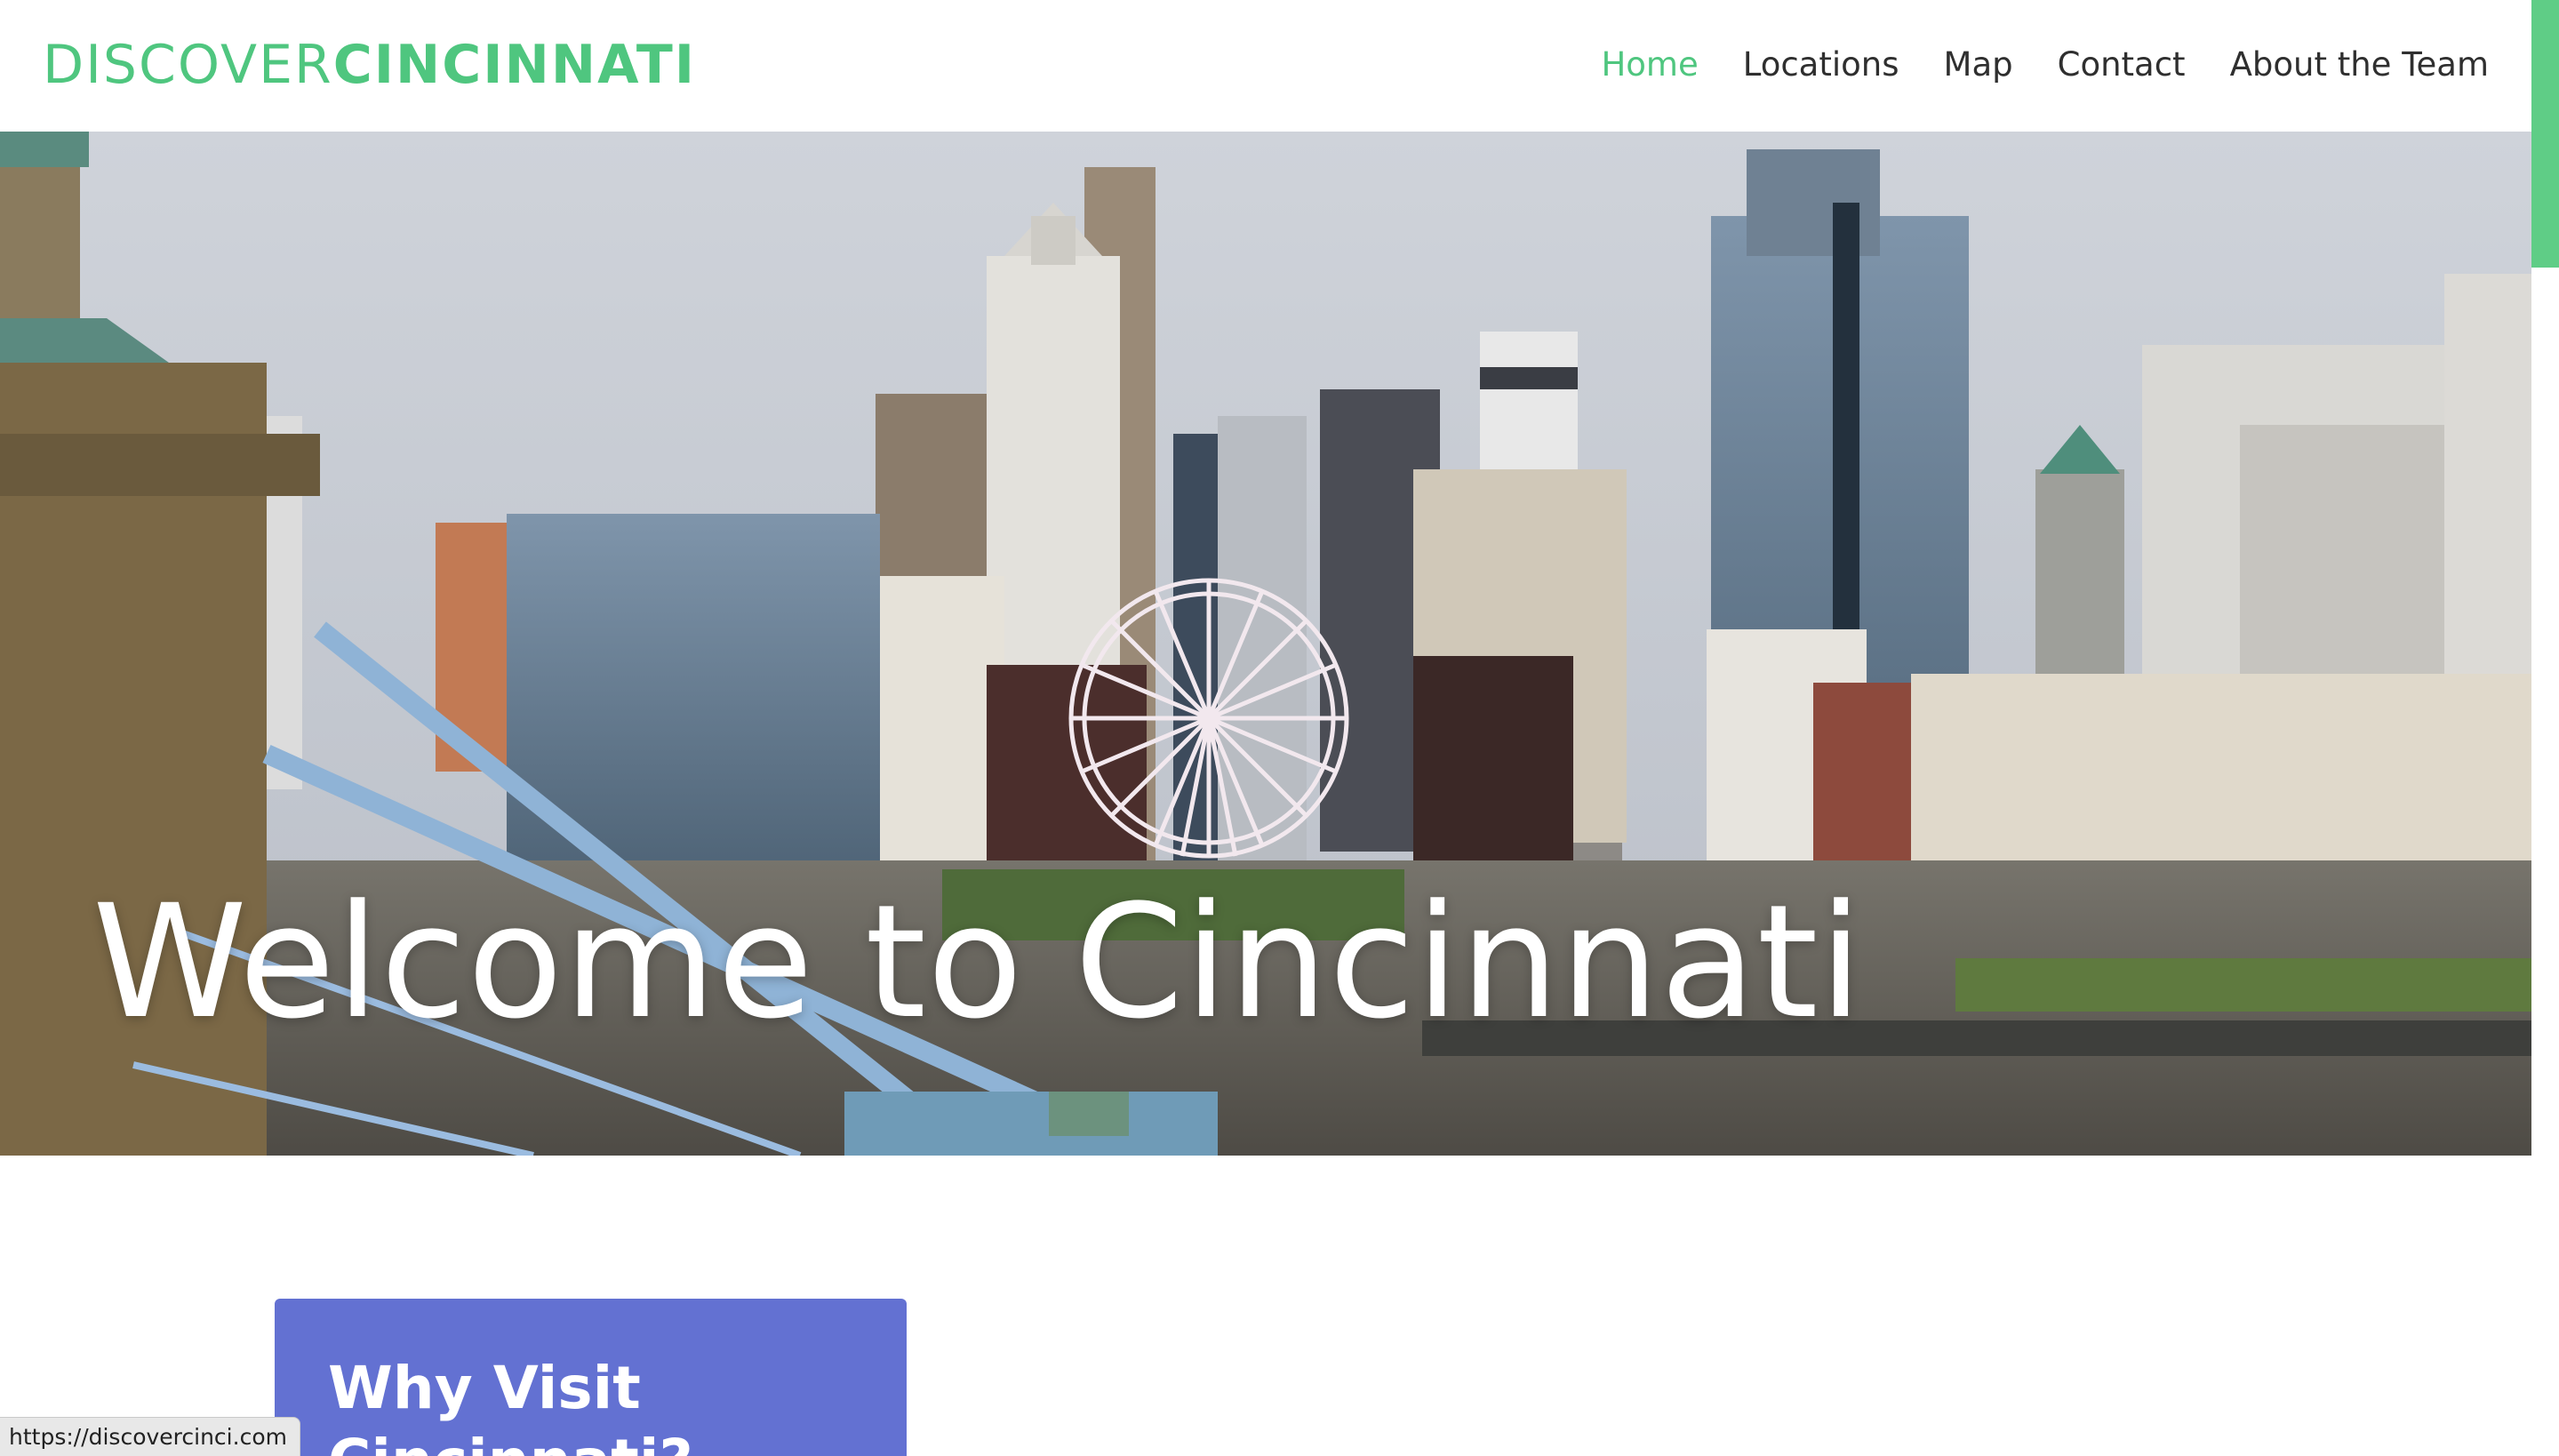 The height and width of the screenshot is (1456, 2559). I want to click on hero-title: Welcome to Cincinnati, so click(978, 962).